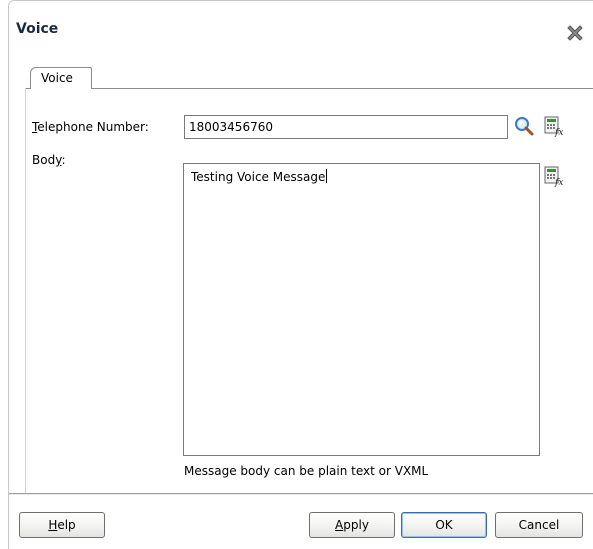 The image size is (593, 549). Describe the element at coordinates (44, 160) in the screenshot. I see `body-label-text: Bod` at that location.